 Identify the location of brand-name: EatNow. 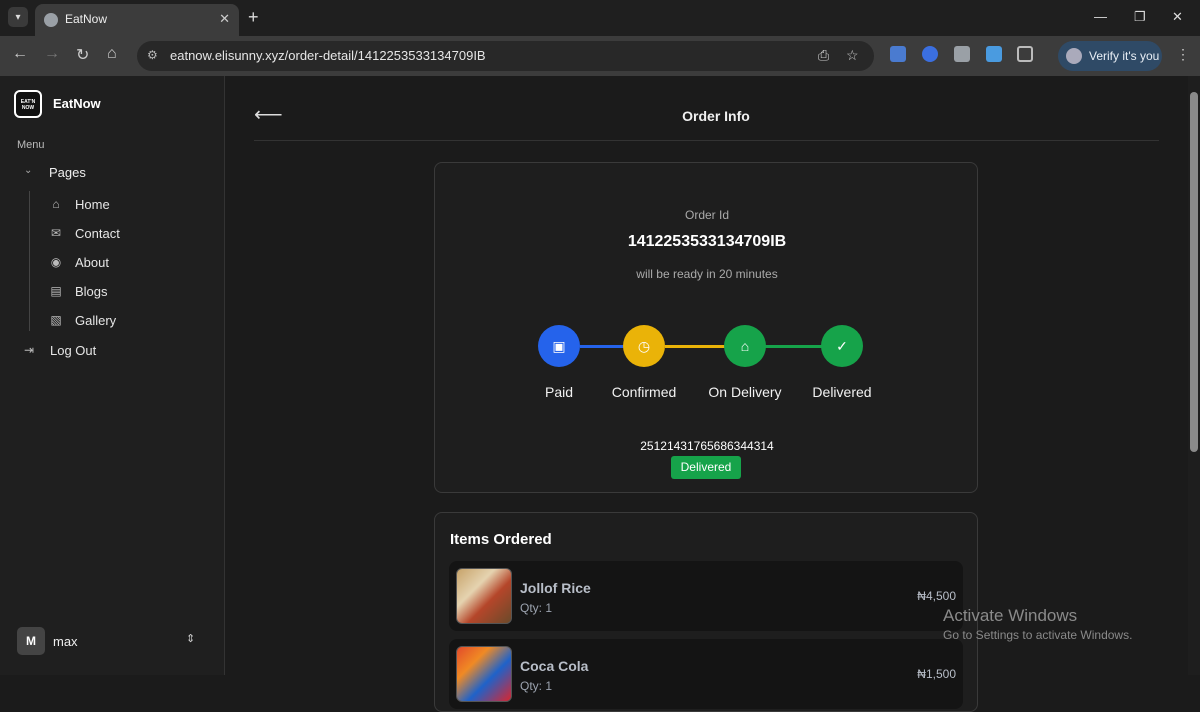
(77, 103).